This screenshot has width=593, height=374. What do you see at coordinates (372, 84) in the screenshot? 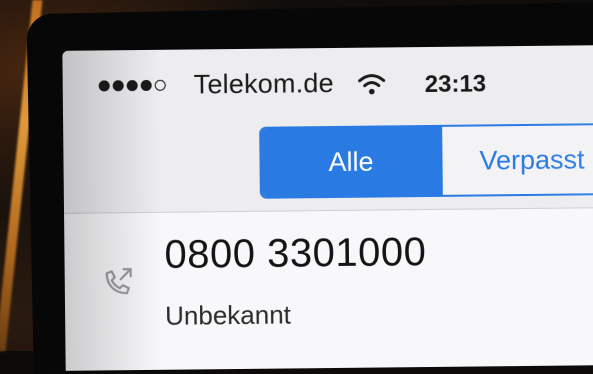
I see `wifi-icon` at bounding box center [372, 84].